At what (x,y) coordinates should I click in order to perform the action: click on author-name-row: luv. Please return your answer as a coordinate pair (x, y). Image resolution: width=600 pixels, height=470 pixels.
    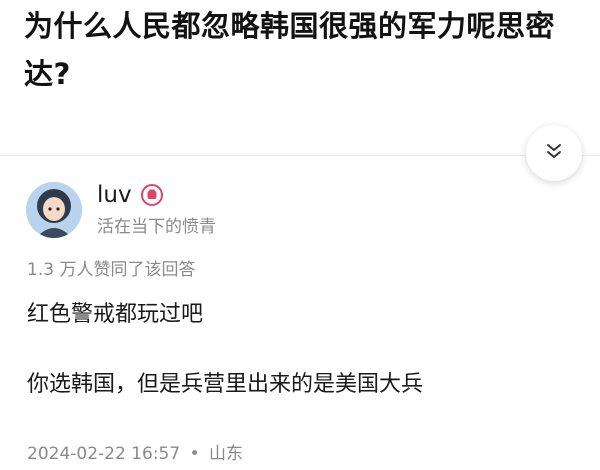
    Looking at the image, I should click on (130, 195).